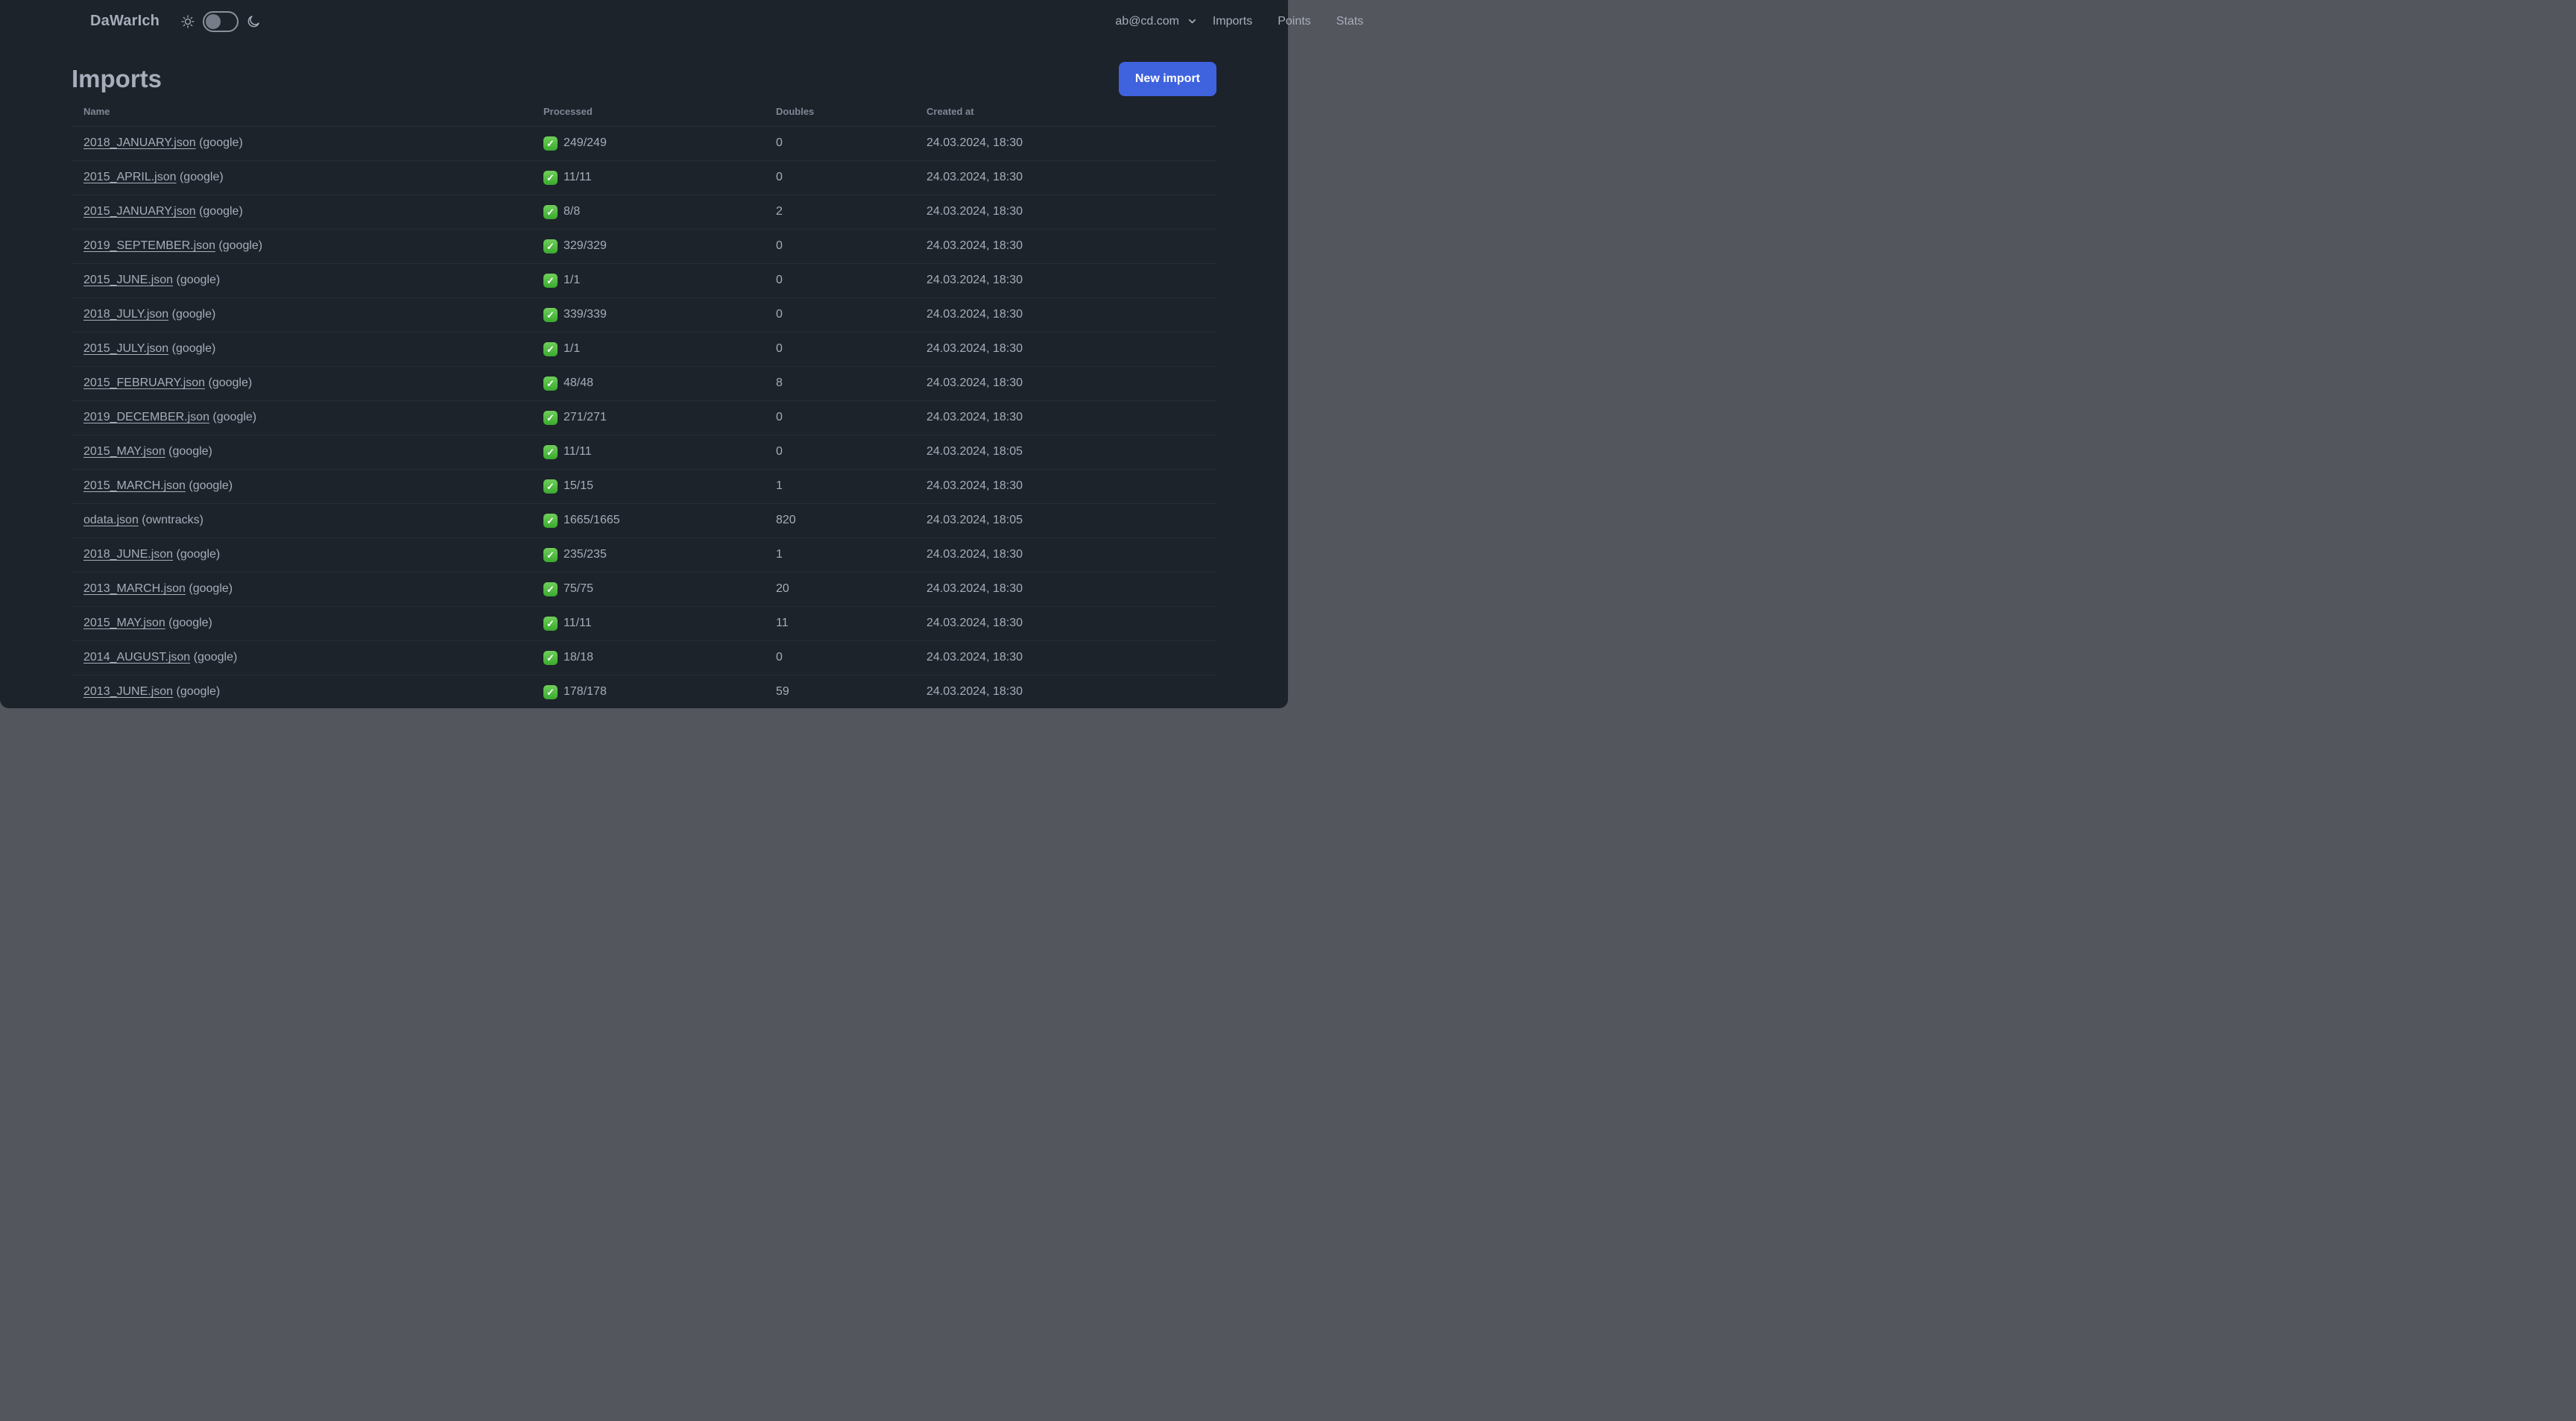  Describe the element at coordinates (111, 520) in the screenshot. I see `import-file-link: odata.json` at that location.